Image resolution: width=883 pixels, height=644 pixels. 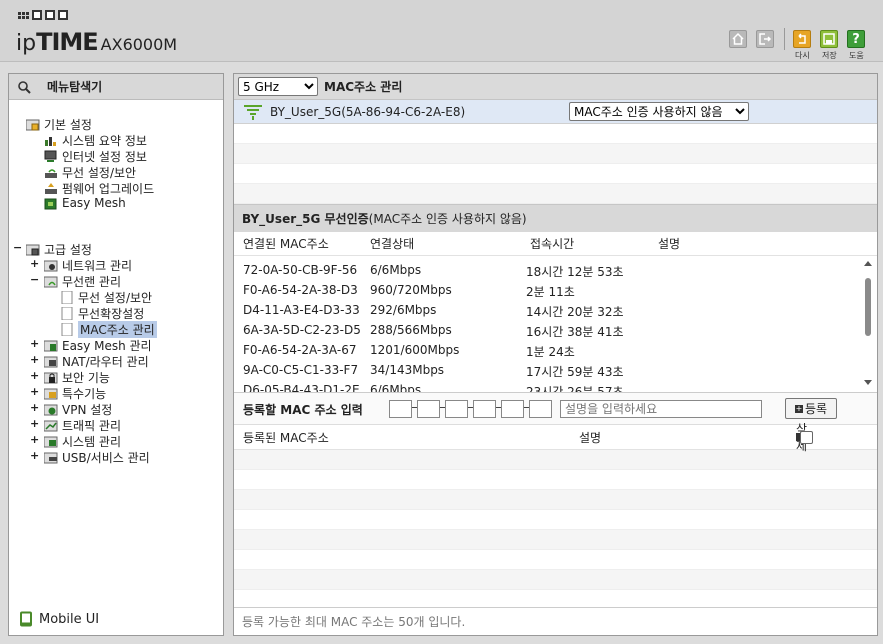 I want to click on save-button, so click(x=829, y=39).